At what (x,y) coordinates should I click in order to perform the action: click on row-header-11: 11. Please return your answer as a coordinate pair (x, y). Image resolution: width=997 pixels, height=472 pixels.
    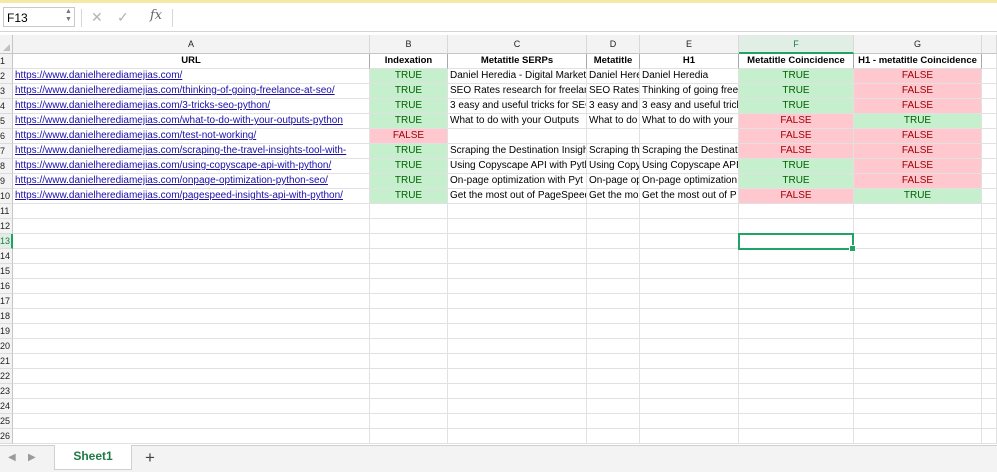
    Looking at the image, I should click on (6, 211).